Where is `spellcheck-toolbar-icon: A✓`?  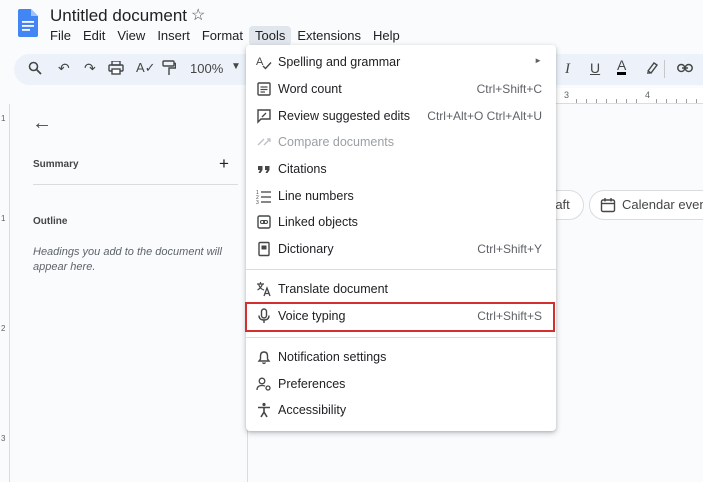 spellcheck-toolbar-icon: A✓ is located at coordinates (146, 68).